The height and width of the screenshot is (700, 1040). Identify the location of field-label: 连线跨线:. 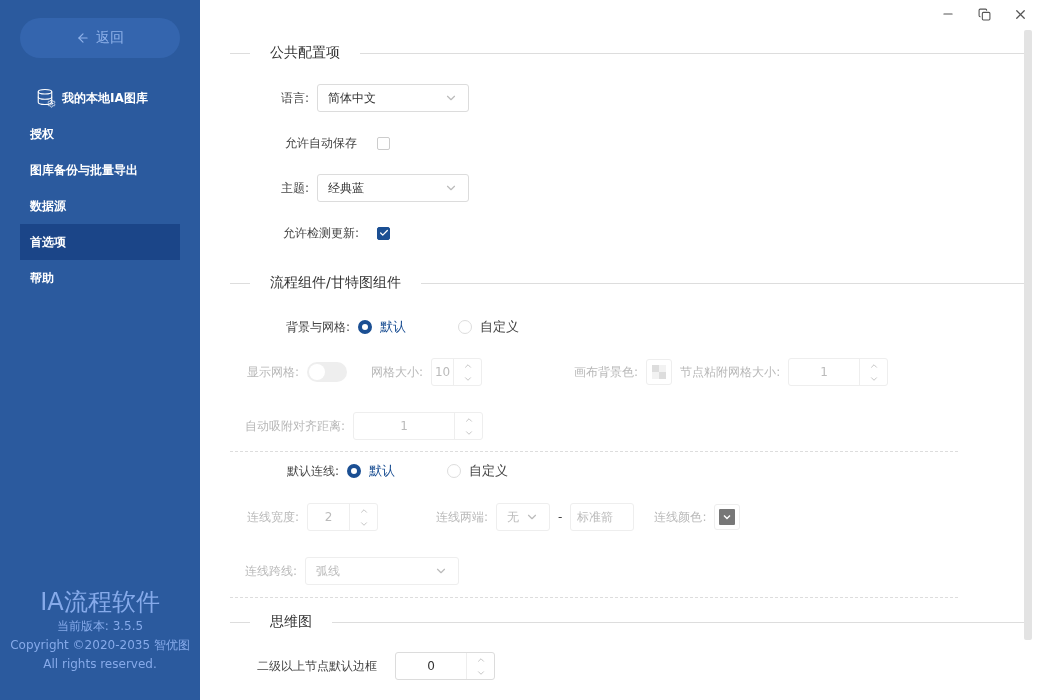
(271, 571).